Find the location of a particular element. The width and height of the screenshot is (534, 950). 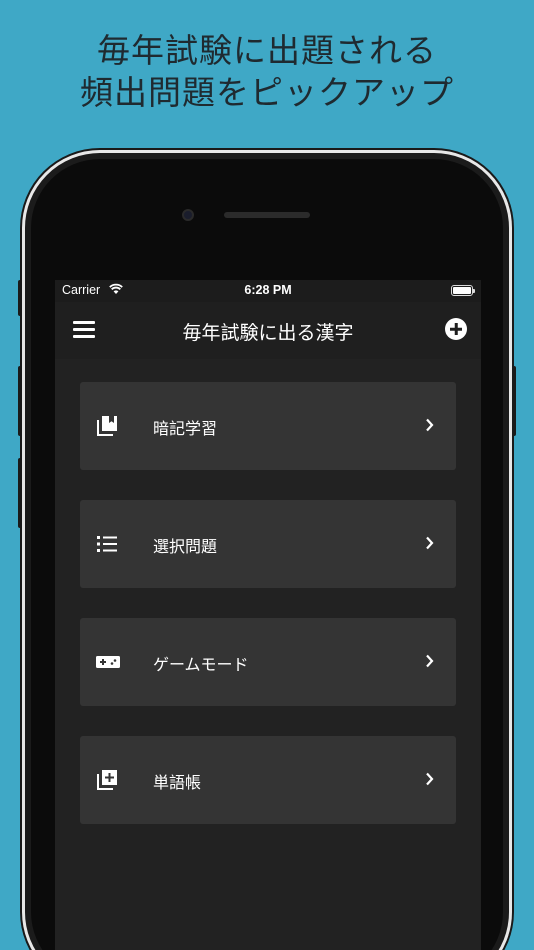

list-icon is located at coordinates (107, 544).